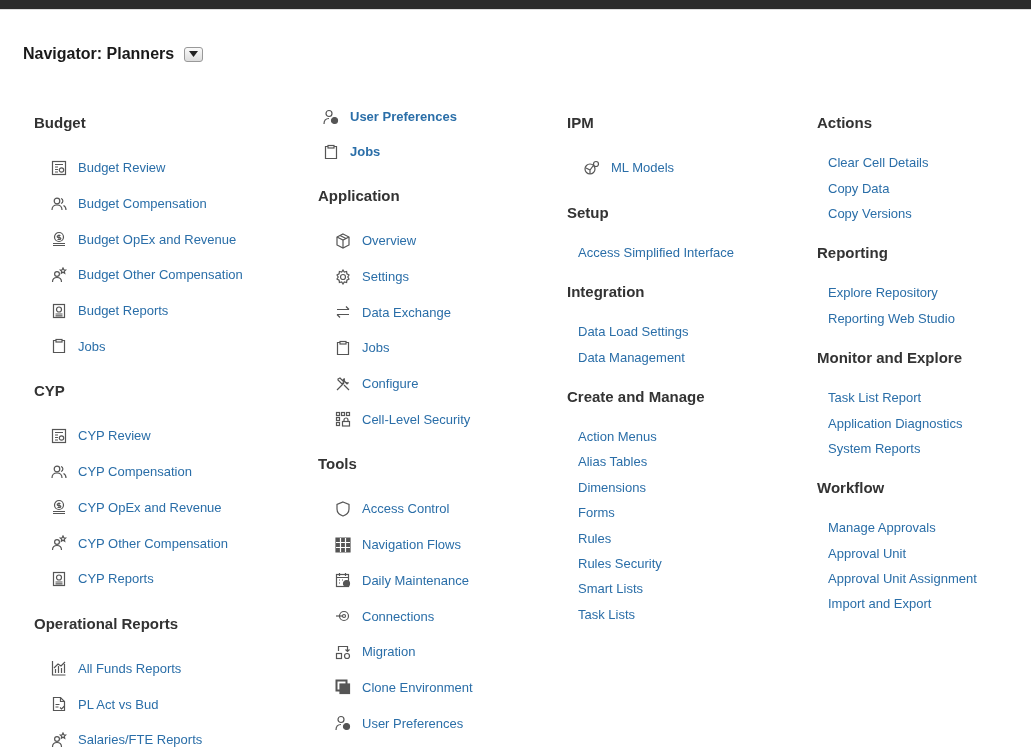 Image resolution: width=1031 pixels, height=747 pixels. Describe the element at coordinates (99, 54) in the screenshot. I see `page-title: Navigator: Planners` at that location.